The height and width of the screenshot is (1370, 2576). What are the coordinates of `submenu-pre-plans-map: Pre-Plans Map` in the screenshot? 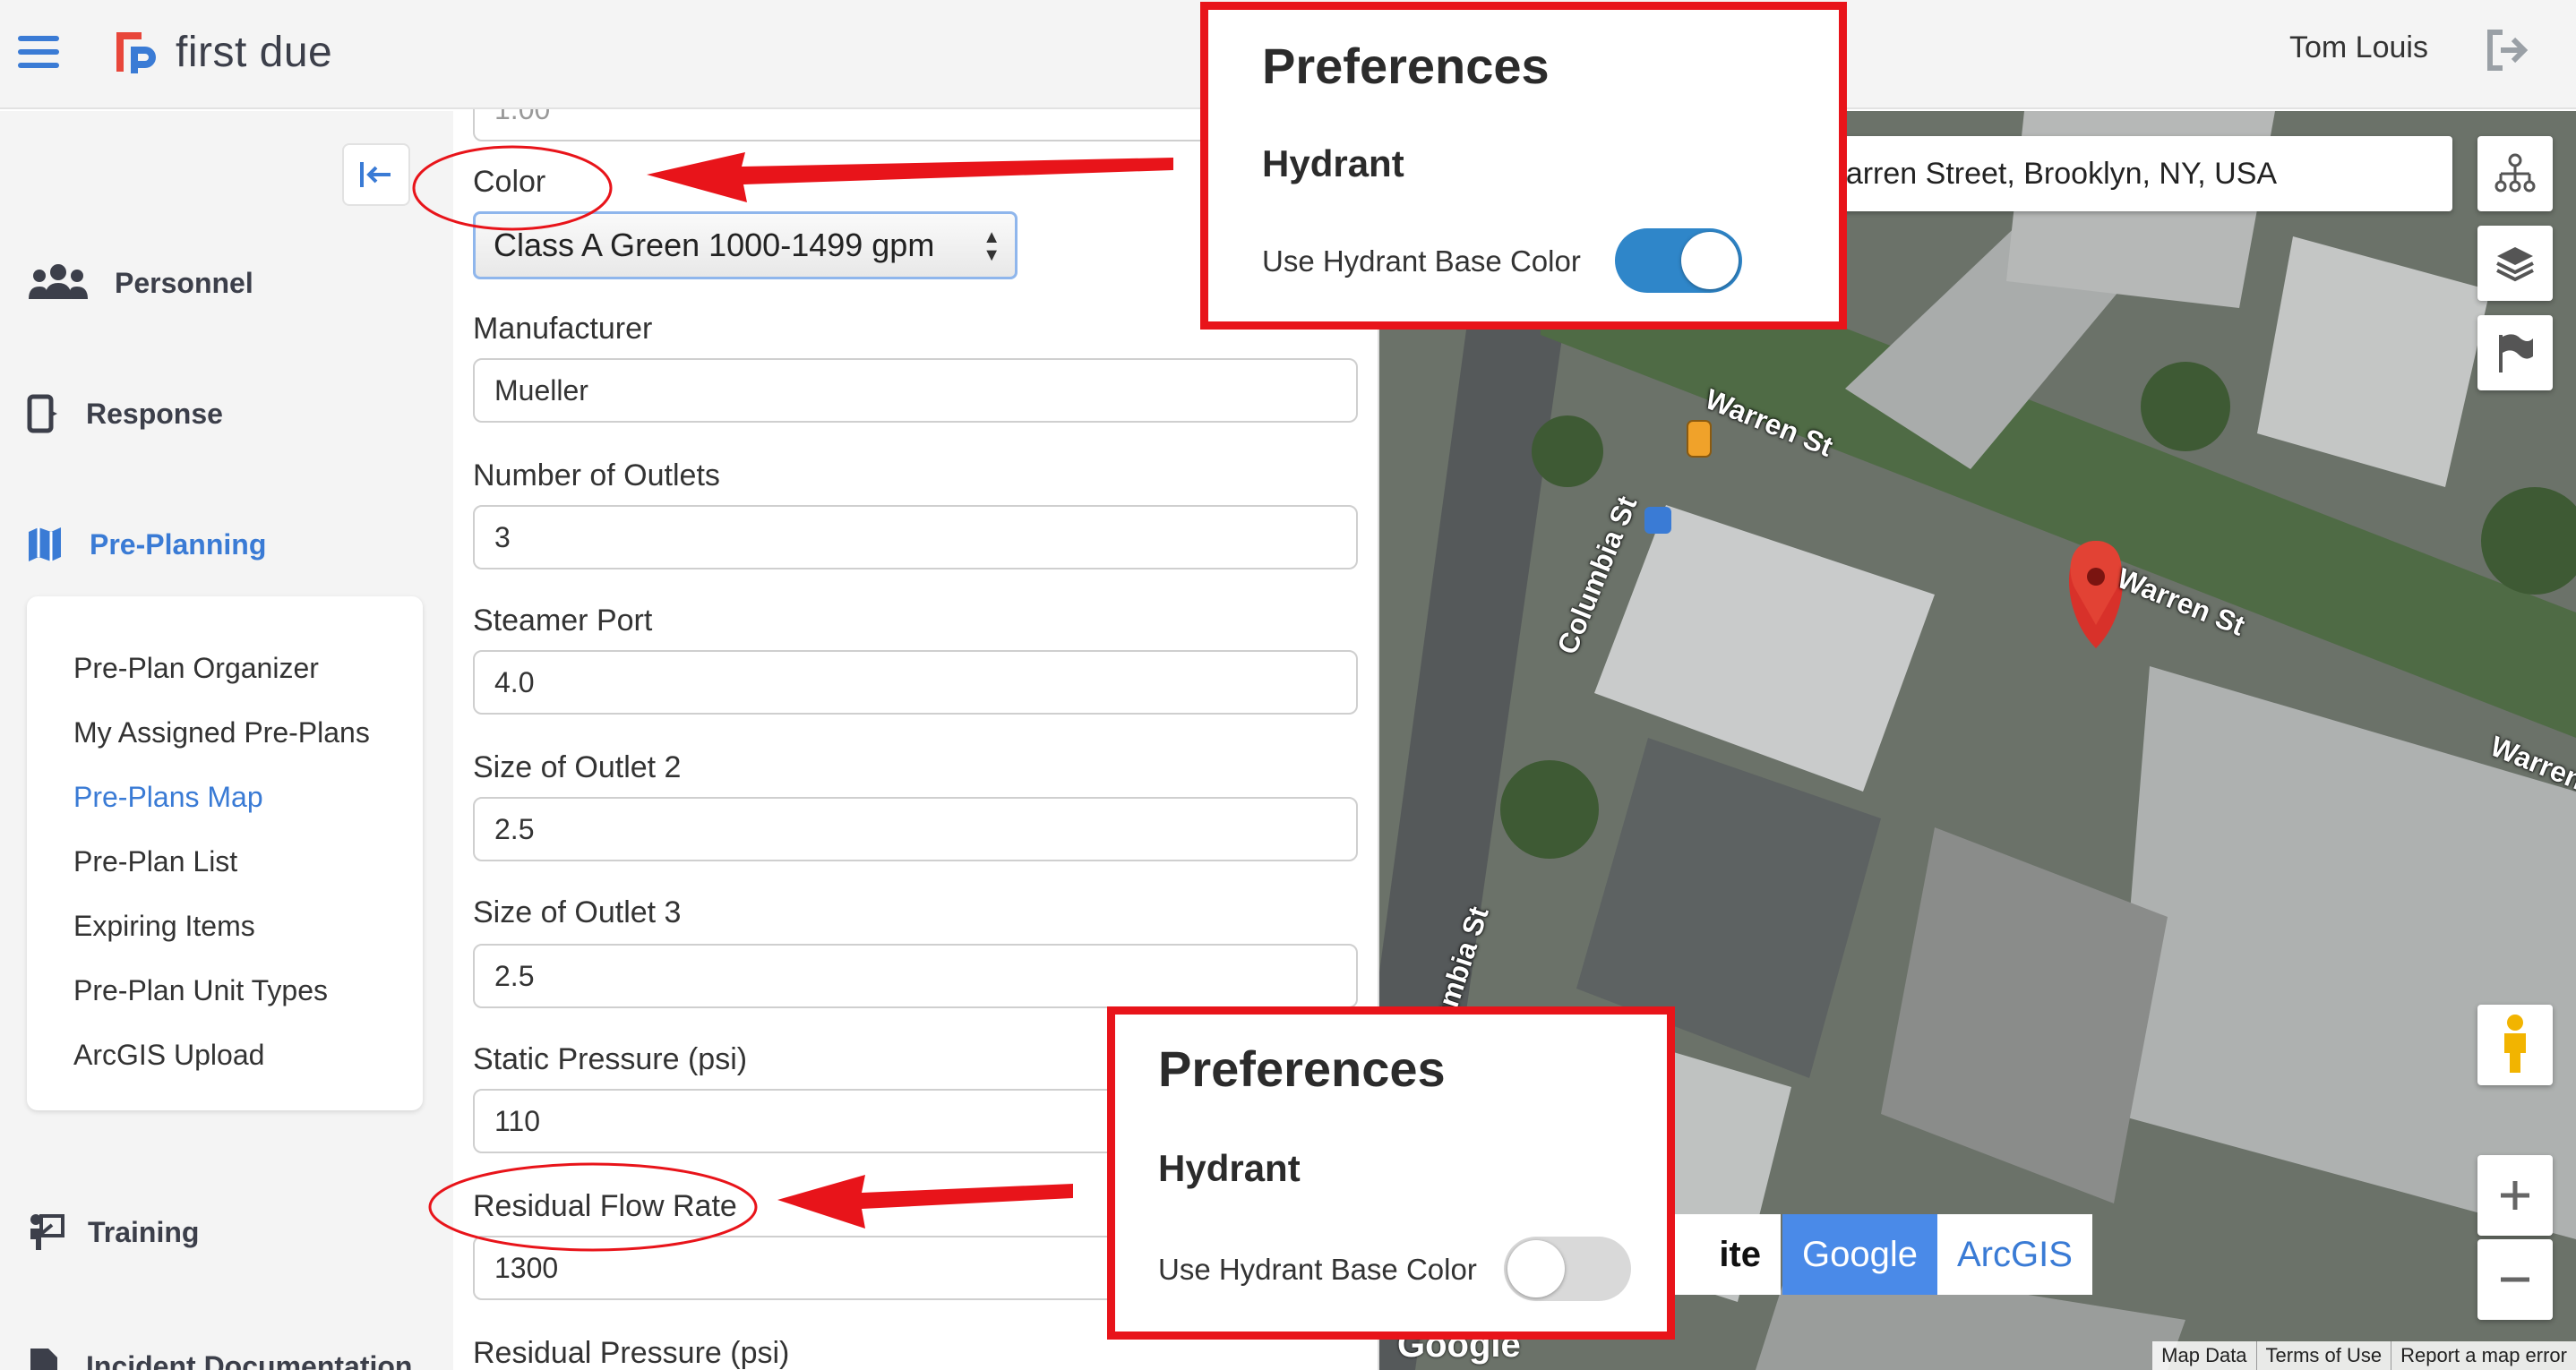 It's located at (168, 798).